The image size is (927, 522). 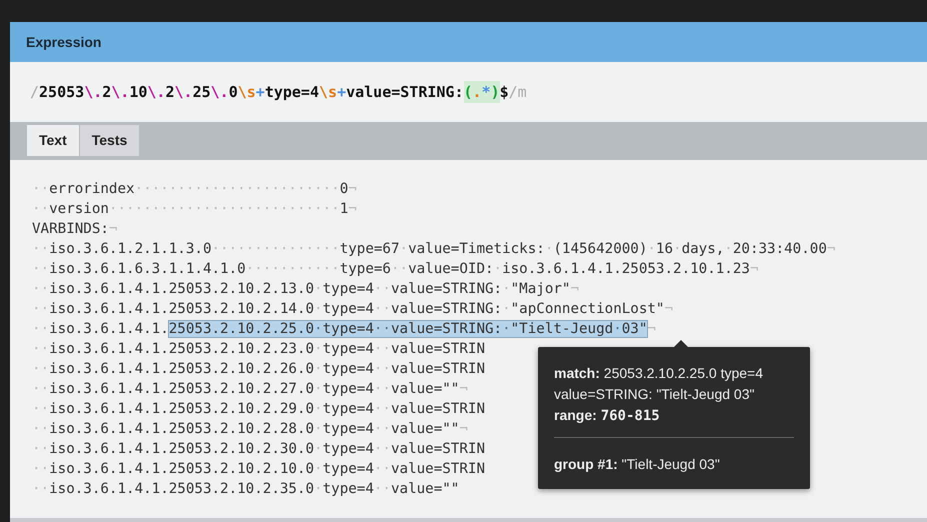 I want to click on text-line: ··iso.3.6.1.4.1.25053.2.10.2.10.0·type=4··value=STRIN, so click(x=258, y=469).